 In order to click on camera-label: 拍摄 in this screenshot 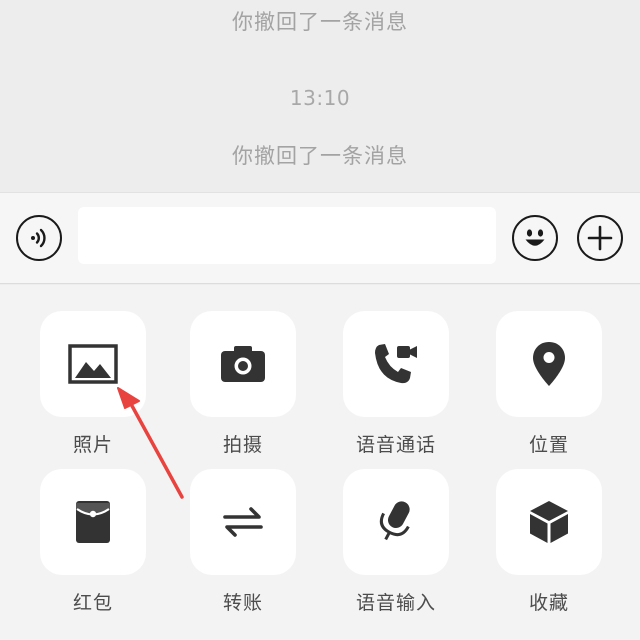, I will do `click(242, 445)`.